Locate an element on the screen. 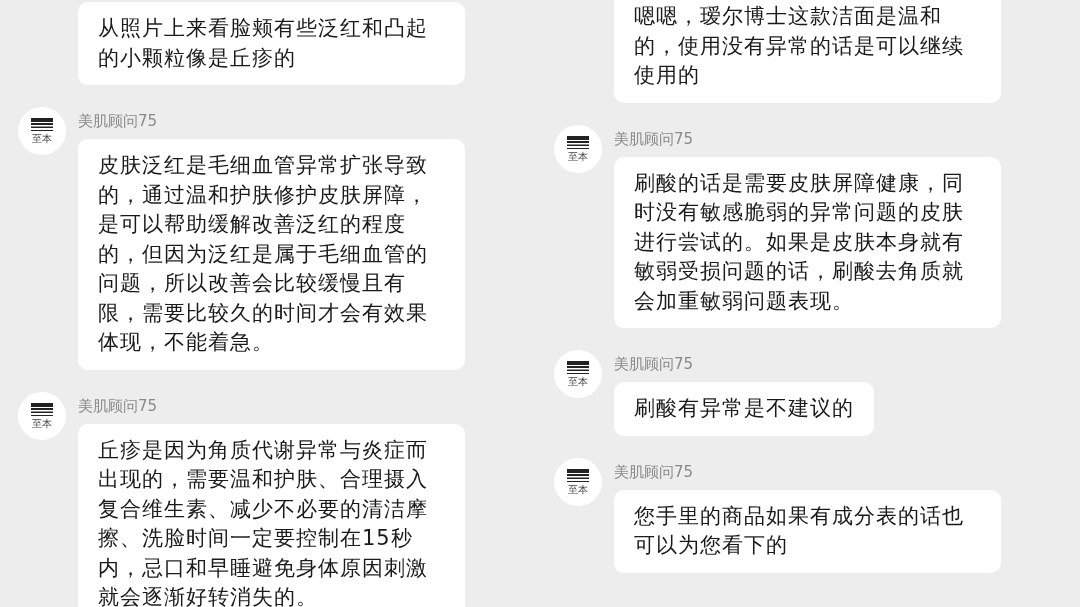  message-bubble: 从照片上来看脸颊有些泛红和凸起的小颗粒像是丘疹的 is located at coordinates (271, 43).